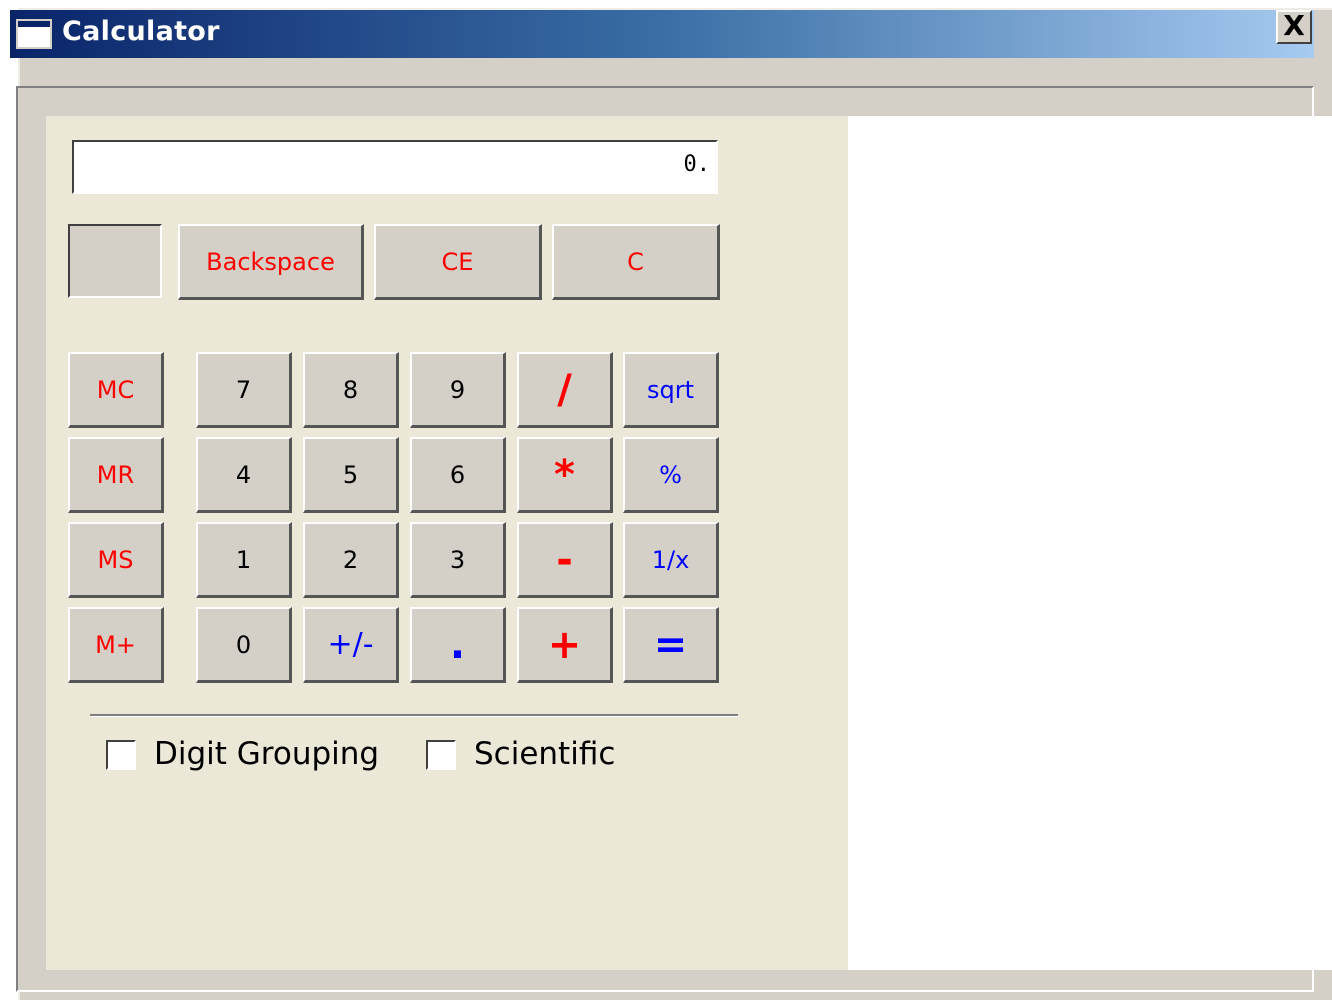 The height and width of the screenshot is (1000, 1332). What do you see at coordinates (565, 475) in the screenshot?
I see `multiply-button: *` at bounding box center [565, 475].